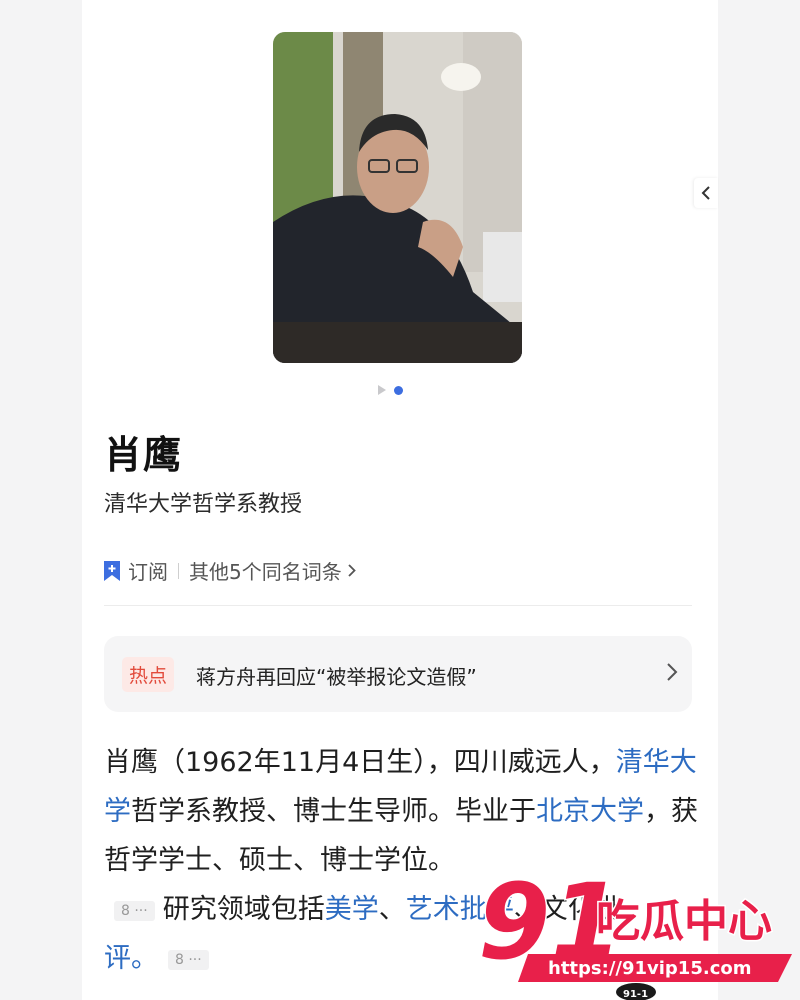  Describe the element at coordinates (390, 390) in the screenshot. I see `carousel-indicator` at that location.